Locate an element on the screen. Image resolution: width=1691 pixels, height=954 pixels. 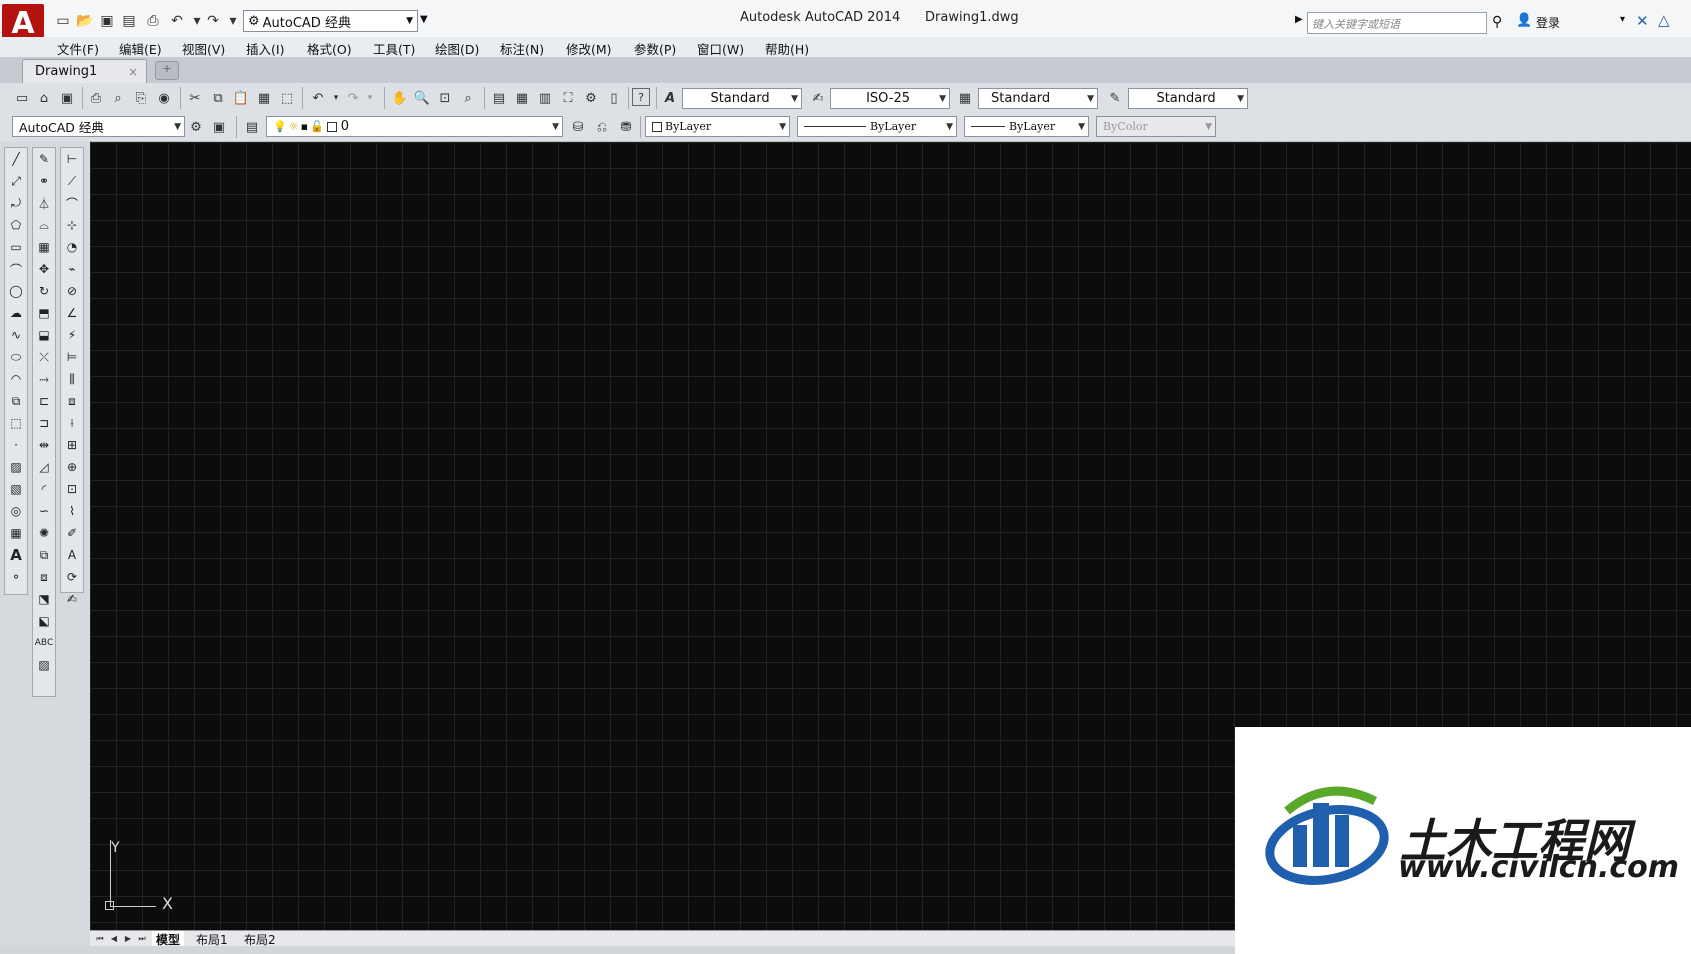
multileader-style-dropdown: Standard ▼ is located at coordinates (1188, 98).